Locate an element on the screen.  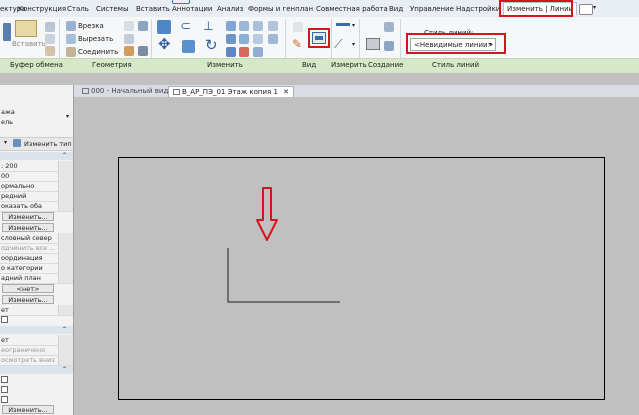
red-arrow-icon is located at coordinates (267, 214).